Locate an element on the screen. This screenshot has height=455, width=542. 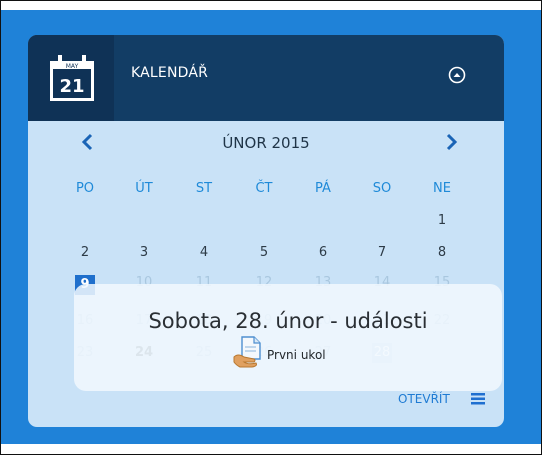
popup-title: Sobota, 28. únor - události is located at coordinates (288, 321).